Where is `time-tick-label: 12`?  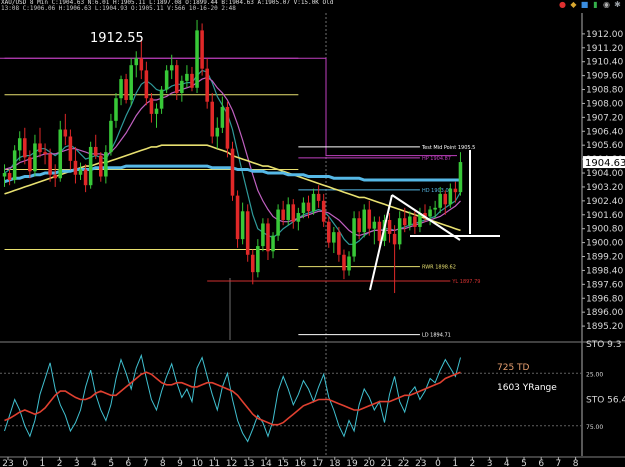 time-tick-label: 12 is located at coordinates (231, 463).